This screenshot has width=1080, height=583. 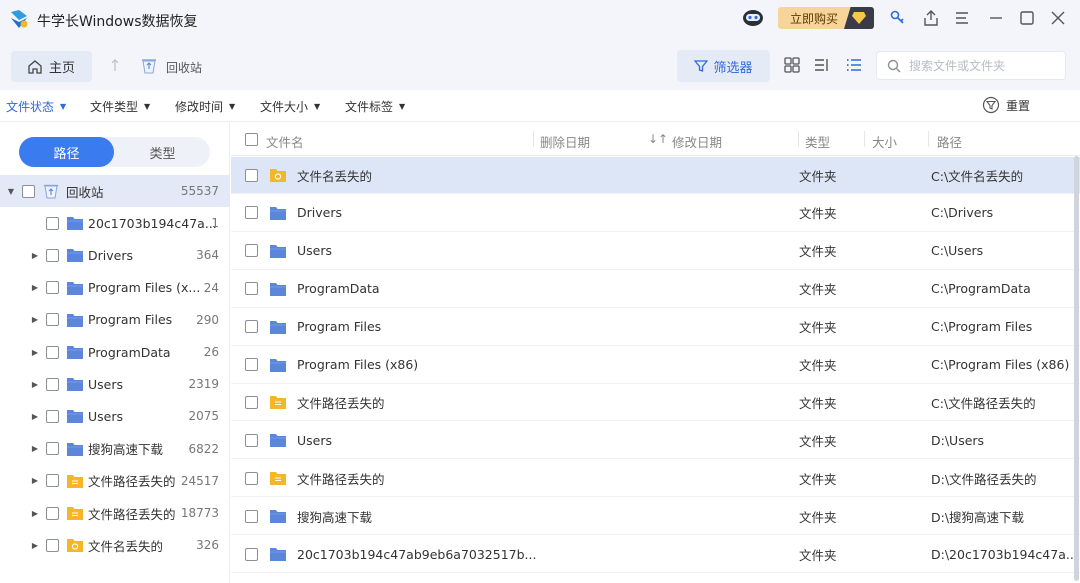 I want to click on tree-item: ▶ 文件路径丢失的 18773, so click(x=115, y=513).